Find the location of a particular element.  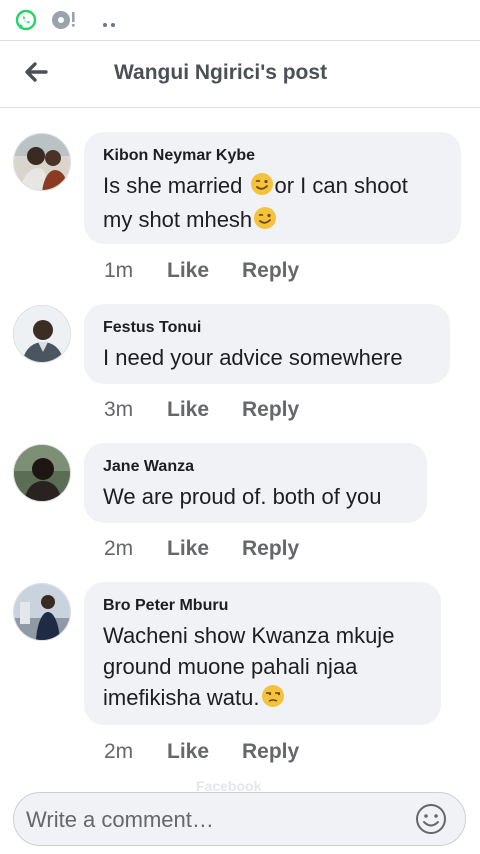

commenter-name: Bro Peter Mburu is located at coordinates (262, 606).